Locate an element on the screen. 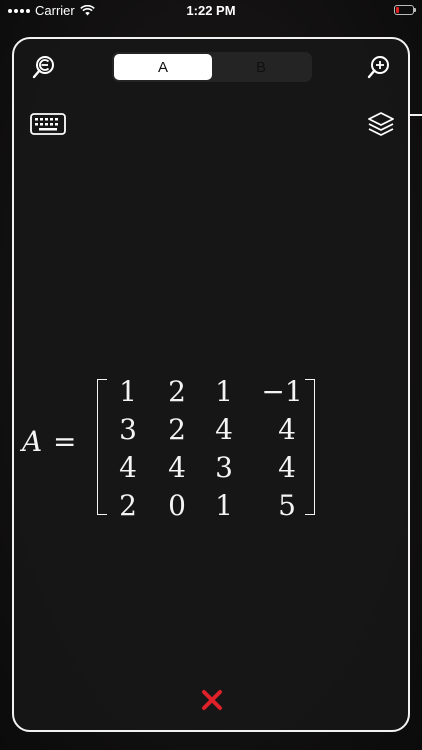  matrix-row: 2 0 1 5 is located at coordinates (206, 508).